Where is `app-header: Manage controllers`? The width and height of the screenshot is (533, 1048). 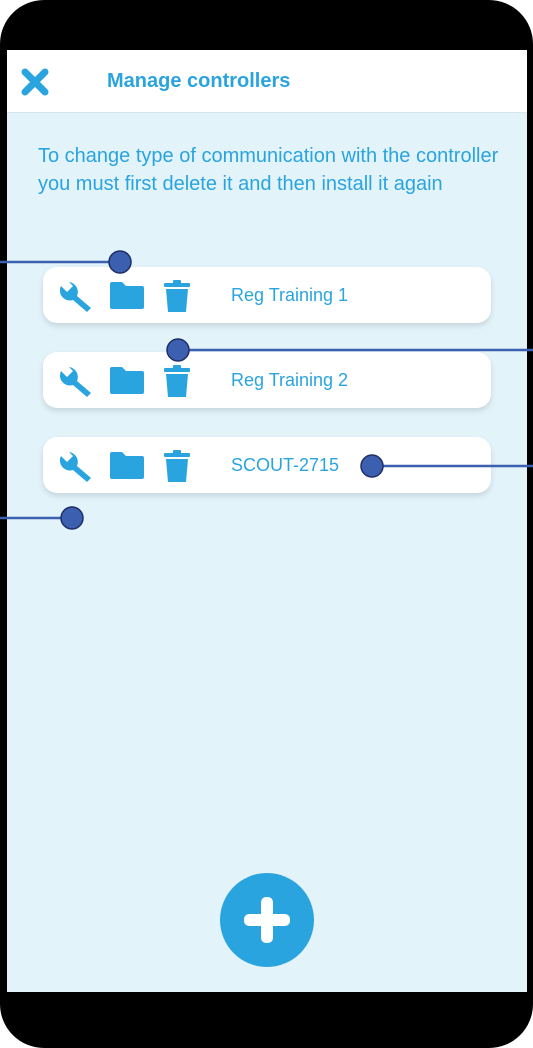 app-header: Manage controllers is located at coordinates (267, 81).